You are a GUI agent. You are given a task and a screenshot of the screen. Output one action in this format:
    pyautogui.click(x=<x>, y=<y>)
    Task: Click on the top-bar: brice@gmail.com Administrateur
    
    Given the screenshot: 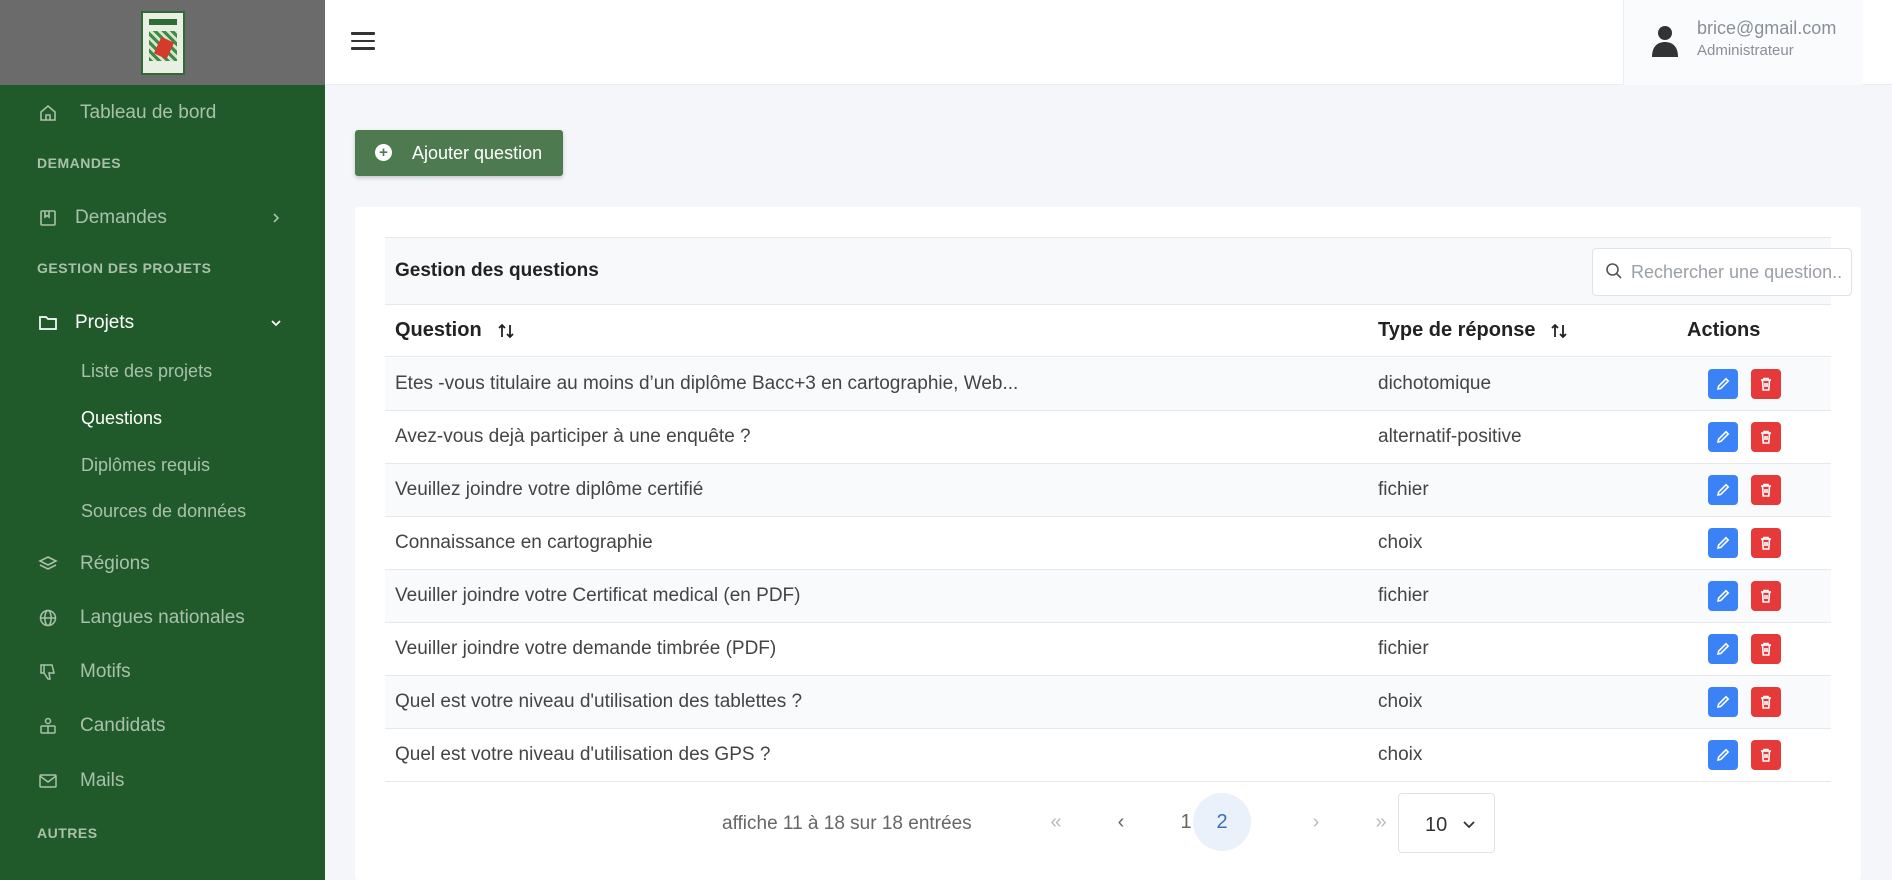 What is the action you would take?
    pyautogui.click(x=1108, y=42)
    